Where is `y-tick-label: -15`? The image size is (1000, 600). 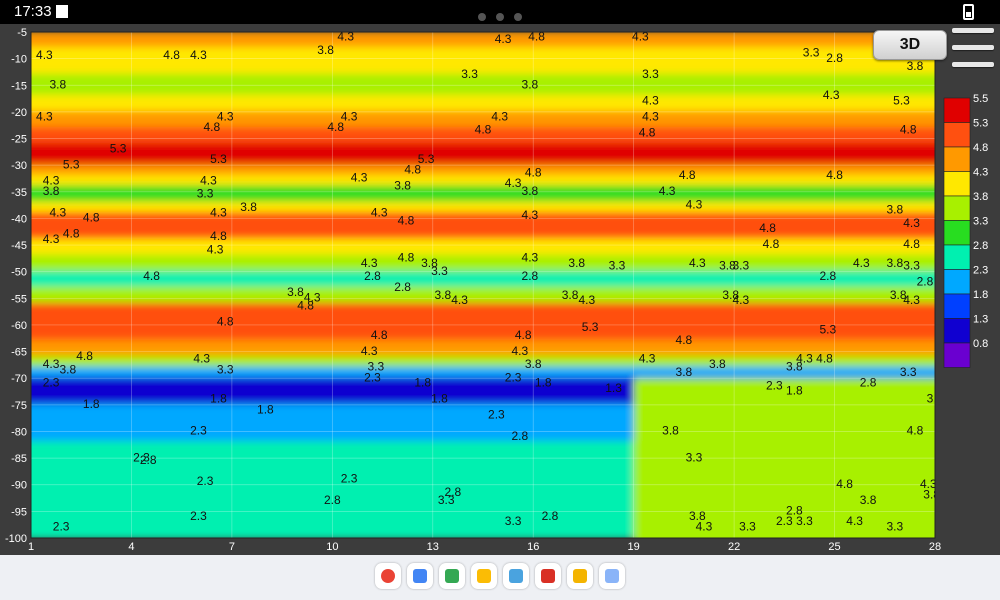
y-tick-label: -15 is located at coordinates (19, 86).